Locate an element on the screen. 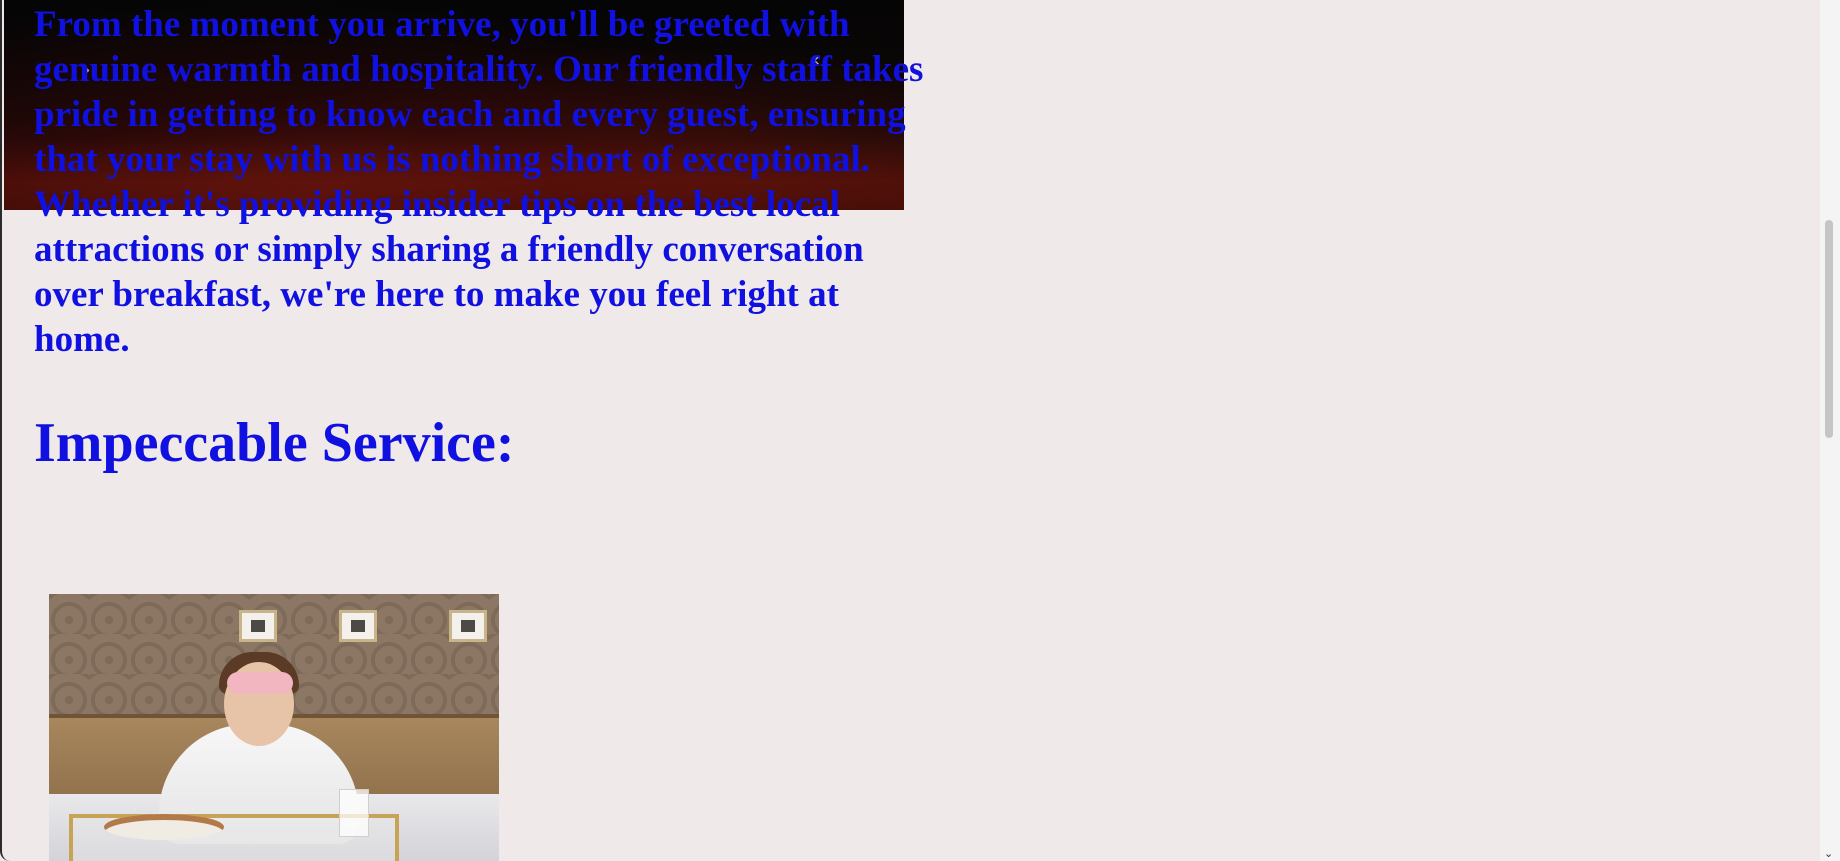 Image resolution: width=1840 pixels, height=861 pixels. section-heading-impeccable-service: Impeccable Service: is located at coordinates (274, 443).